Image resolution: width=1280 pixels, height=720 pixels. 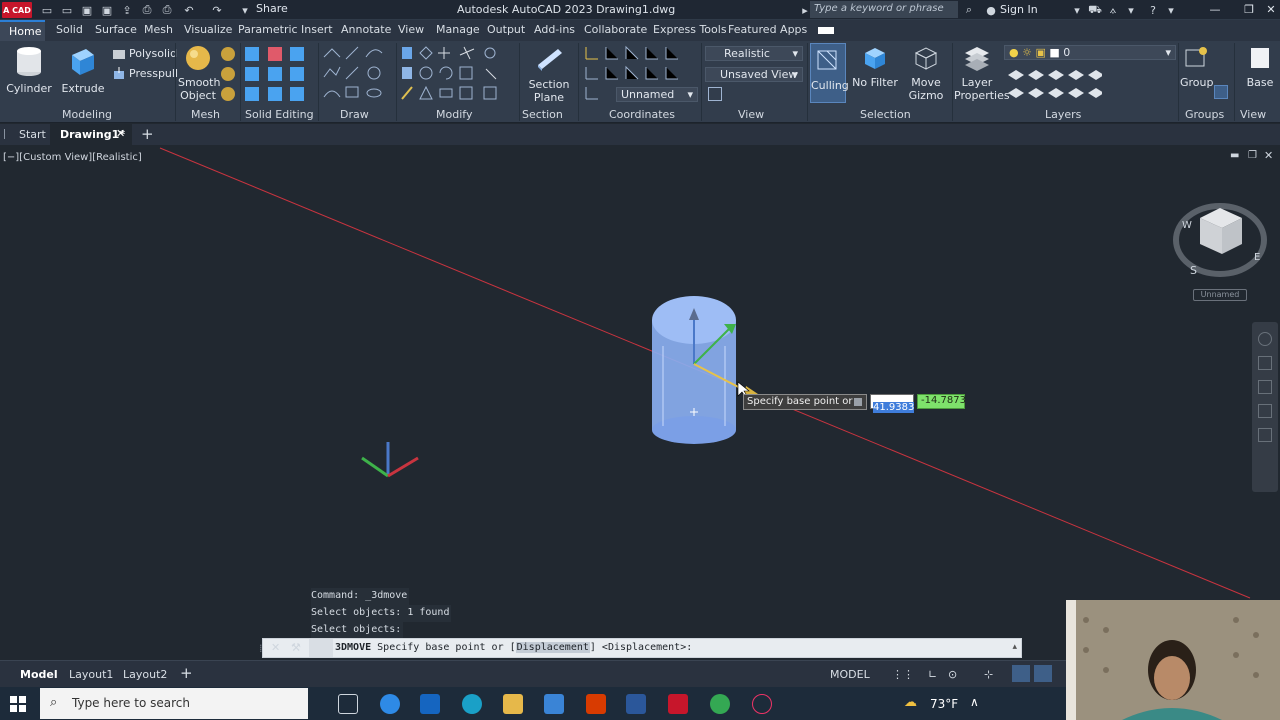 I want to click on presspull-button: Presspull, so click(x=153, y=73).